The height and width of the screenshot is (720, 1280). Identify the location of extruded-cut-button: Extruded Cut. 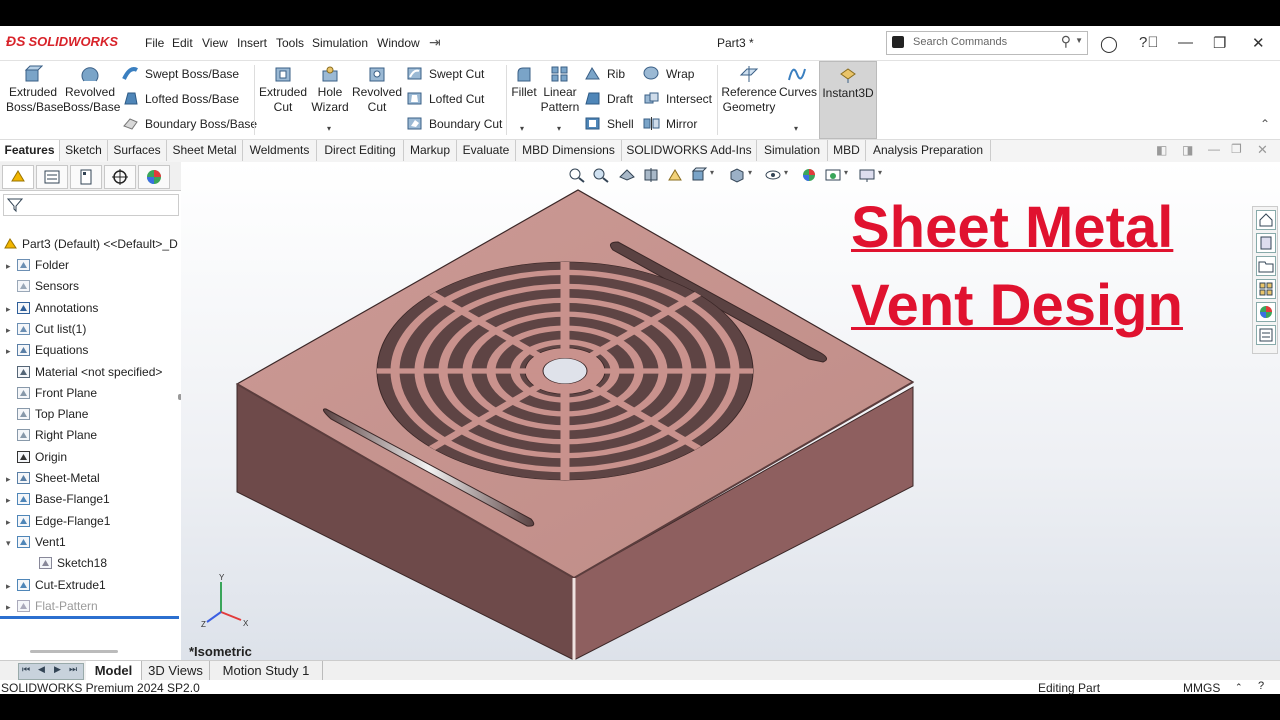
(283, 90).